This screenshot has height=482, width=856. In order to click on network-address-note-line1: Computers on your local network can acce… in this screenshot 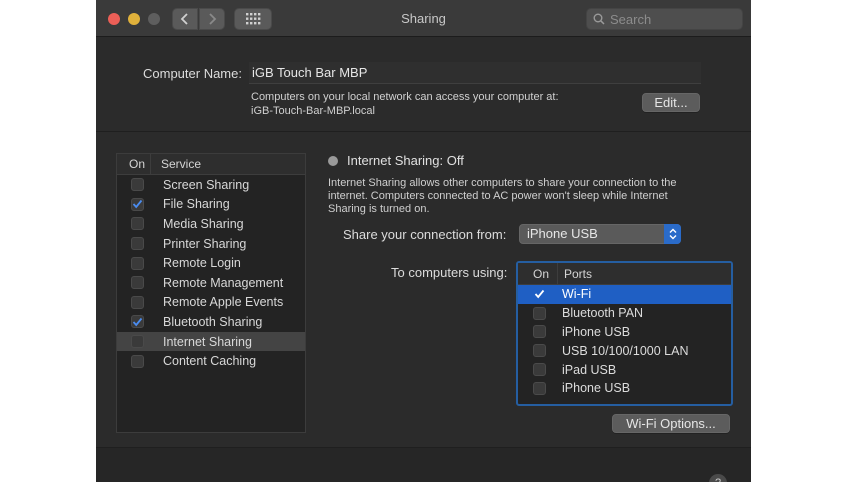, I will do `click(405, 97)`.